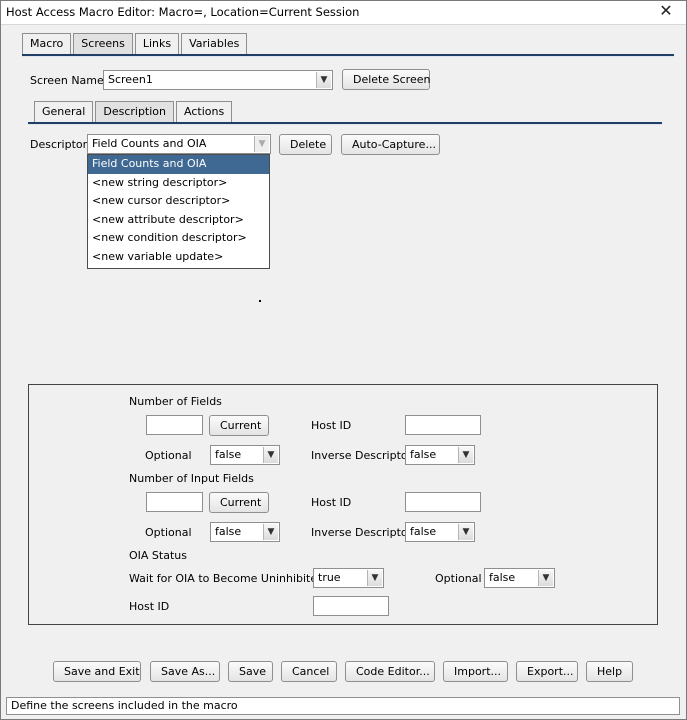  What do you see at coordinates (227, 578) in the screenshot?
I see `oia-wait-label: Wait for OIA to Become Uninhibited` at bounding box center [227, 578].